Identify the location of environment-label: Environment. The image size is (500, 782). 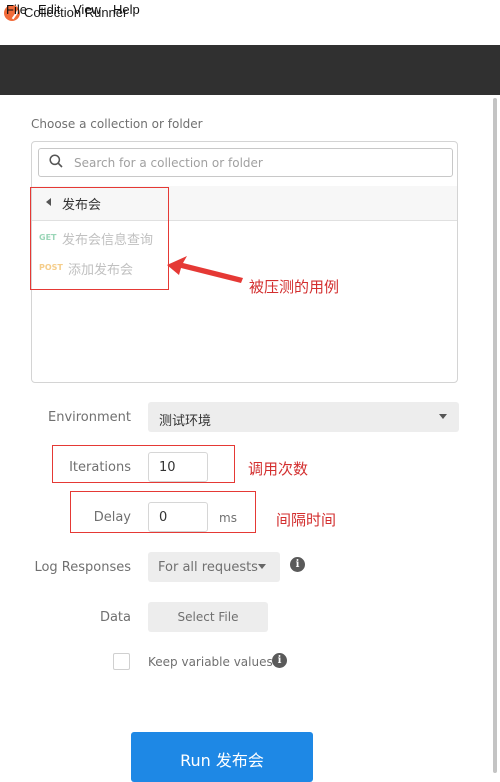
(89, 417).